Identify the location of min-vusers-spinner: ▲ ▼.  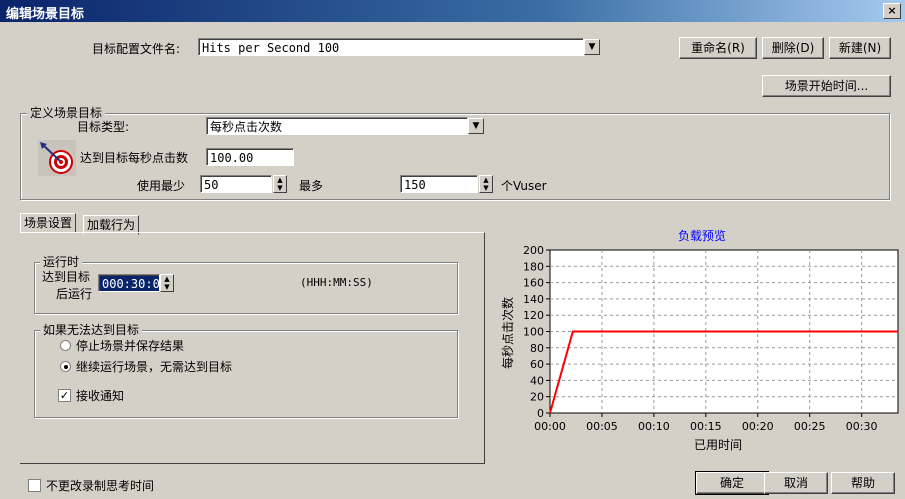
(280, 184).